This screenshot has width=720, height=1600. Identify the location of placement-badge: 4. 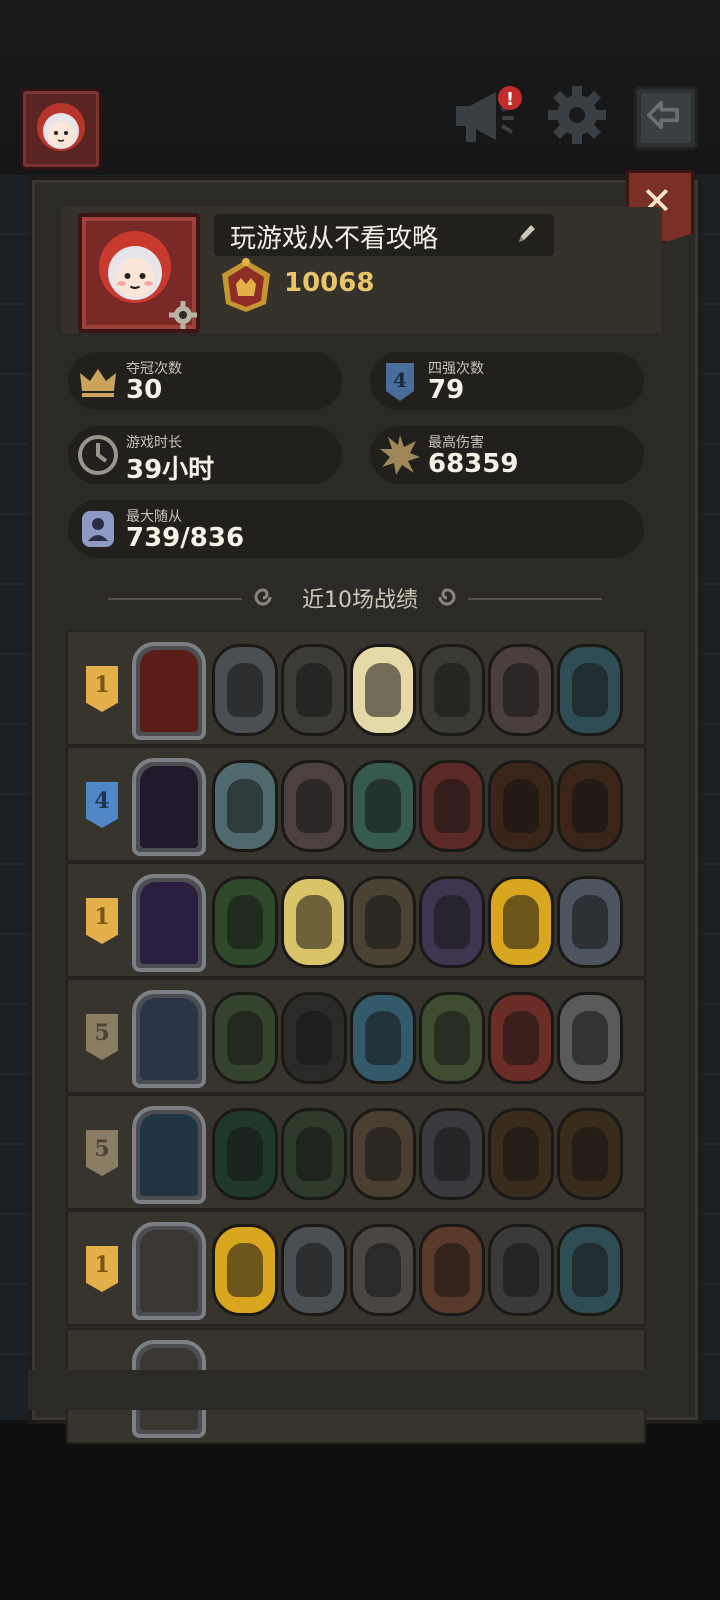
(102, 805).